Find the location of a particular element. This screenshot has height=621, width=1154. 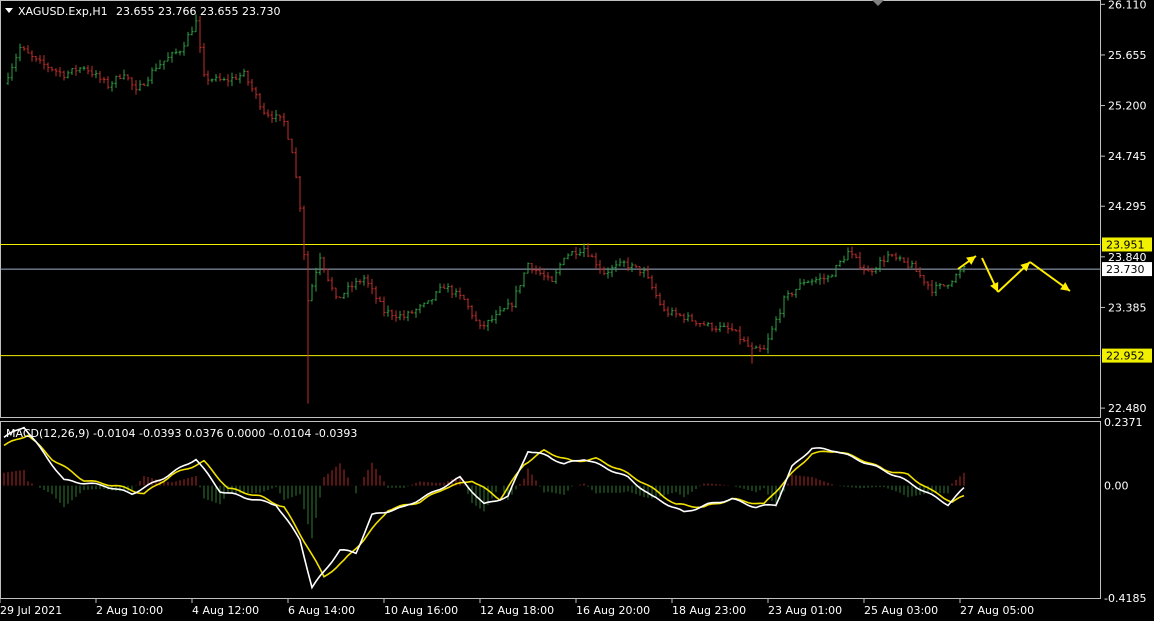

symbol-label: XAGUSD.Exp,H1 is located at coordinates (63, 11).